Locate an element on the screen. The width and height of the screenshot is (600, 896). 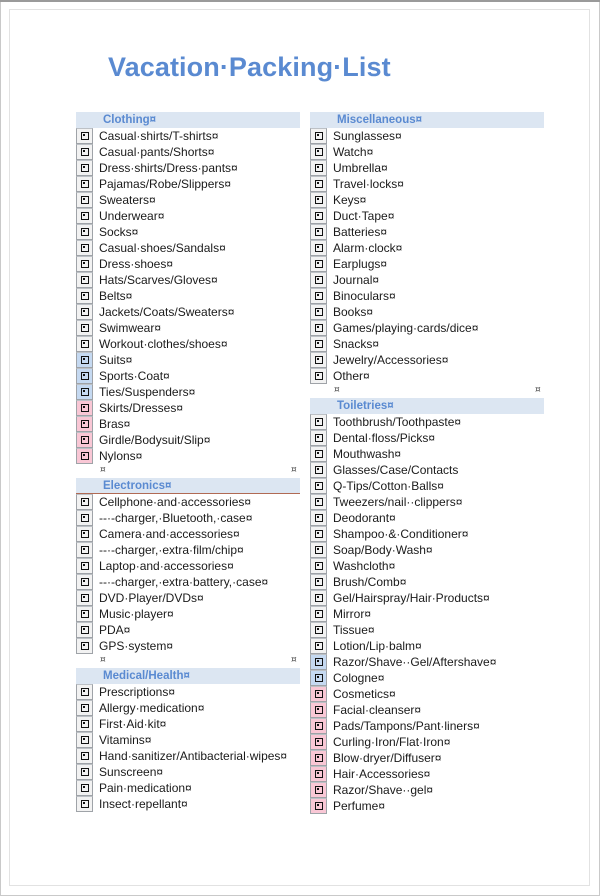
checkbox-cell-sunscreen is located at coordinates (84, 772).